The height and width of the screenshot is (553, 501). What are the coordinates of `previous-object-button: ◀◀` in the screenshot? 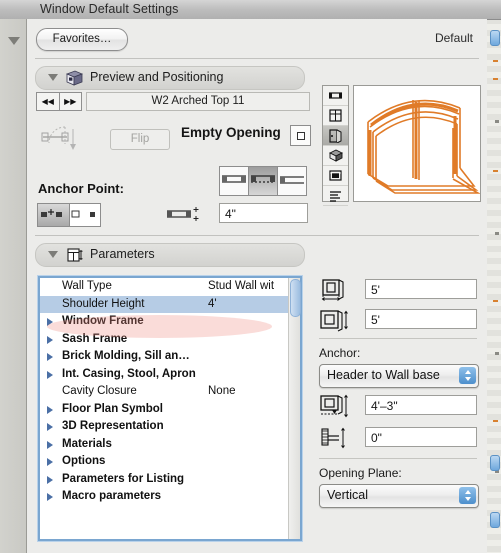 It's located at (48, 101).